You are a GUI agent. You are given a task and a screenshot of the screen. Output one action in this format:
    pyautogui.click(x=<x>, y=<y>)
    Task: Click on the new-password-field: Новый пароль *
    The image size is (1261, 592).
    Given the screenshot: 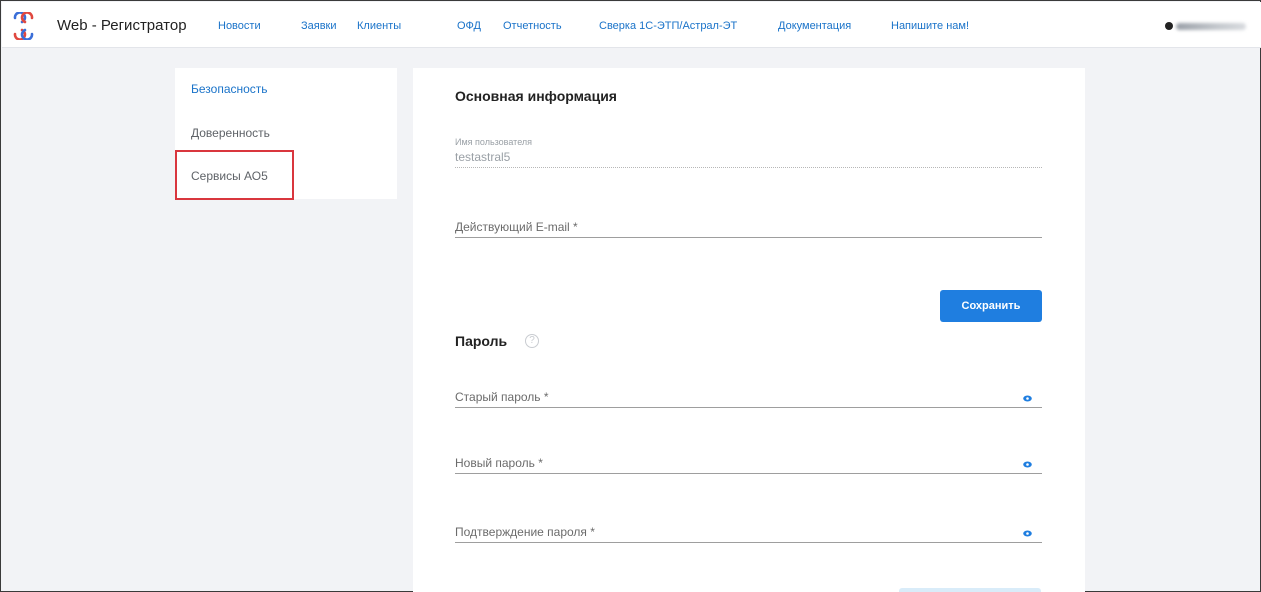 What is the action you would take?
    pyautogui.click(x=748, y=464)
    